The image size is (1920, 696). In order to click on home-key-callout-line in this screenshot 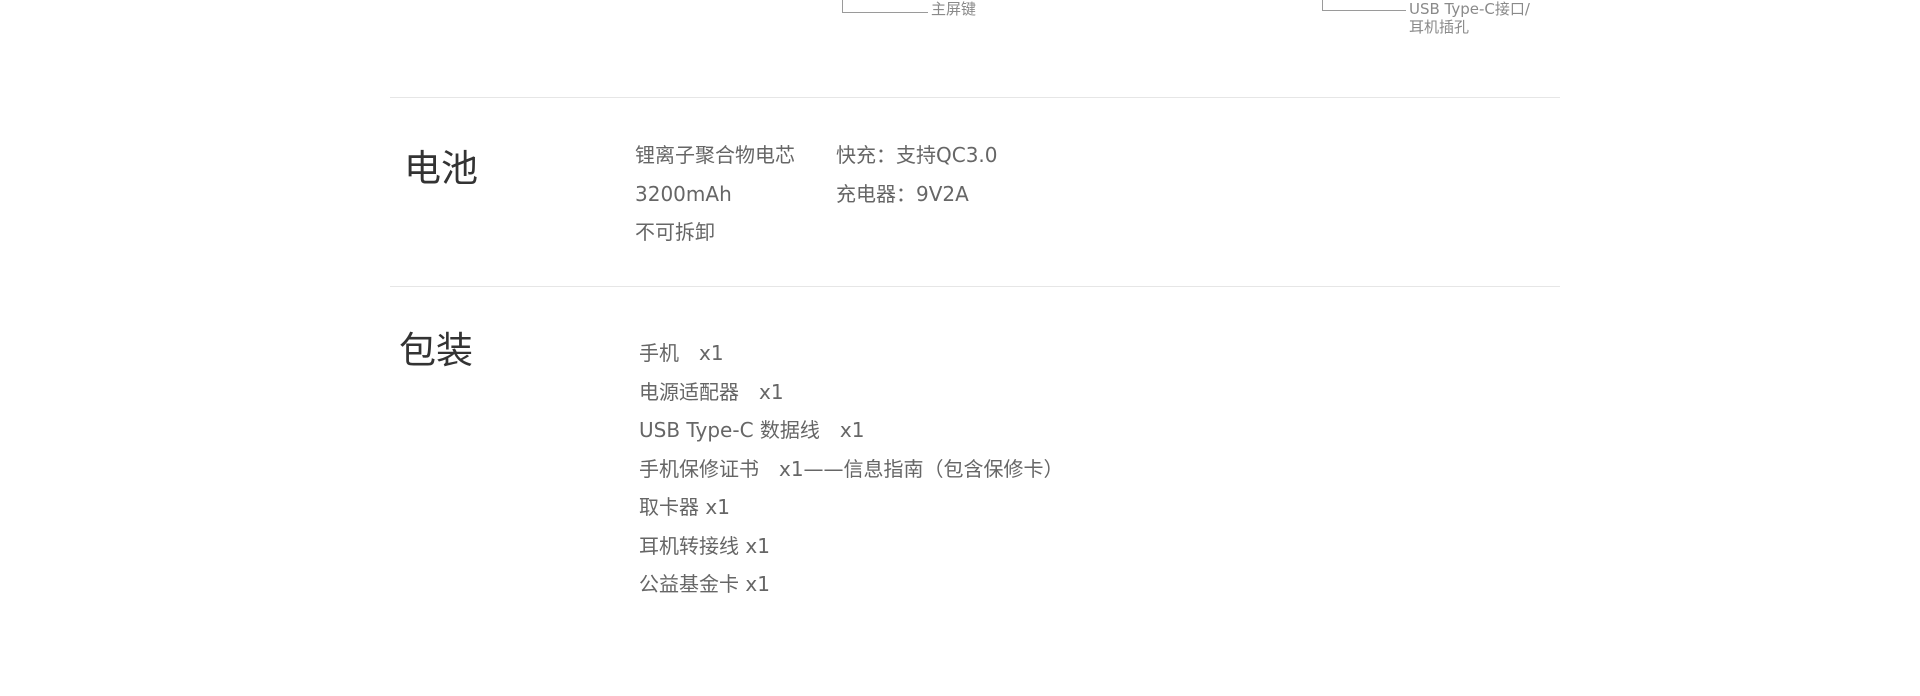, I will do `click(885, 6)`.